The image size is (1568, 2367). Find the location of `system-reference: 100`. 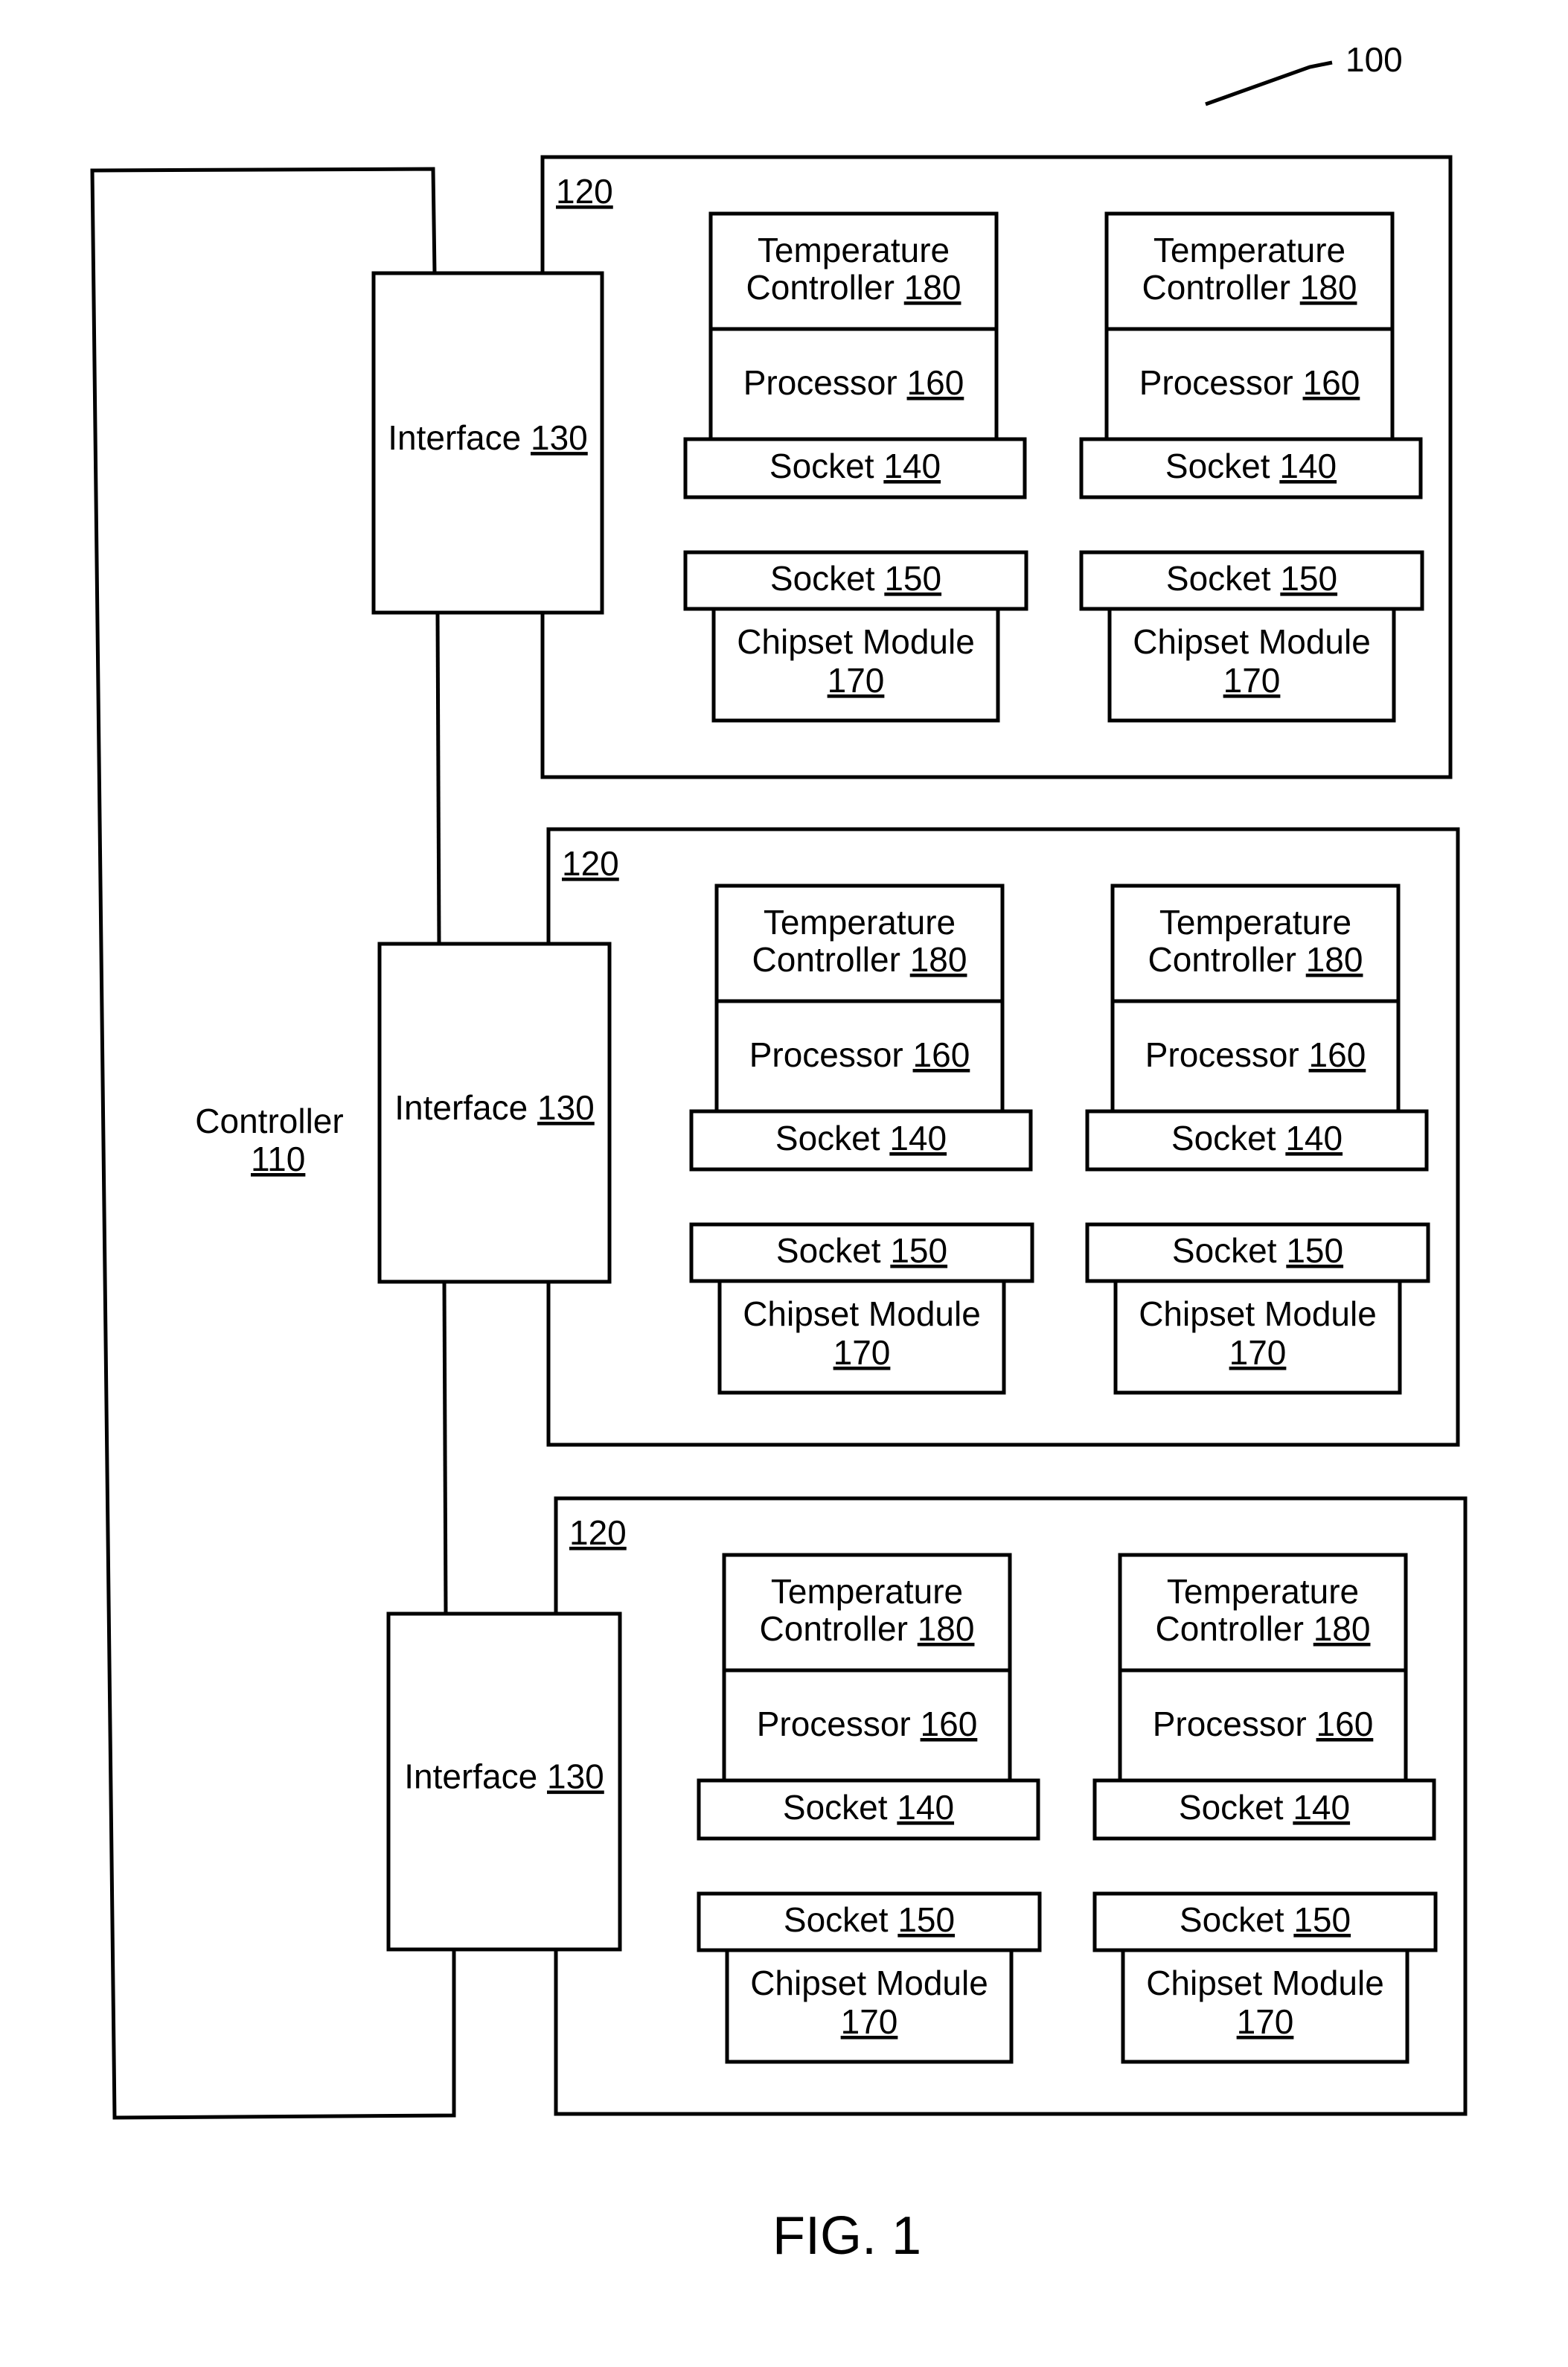

system-reference: 100 is located at coordinates (1304, 73).